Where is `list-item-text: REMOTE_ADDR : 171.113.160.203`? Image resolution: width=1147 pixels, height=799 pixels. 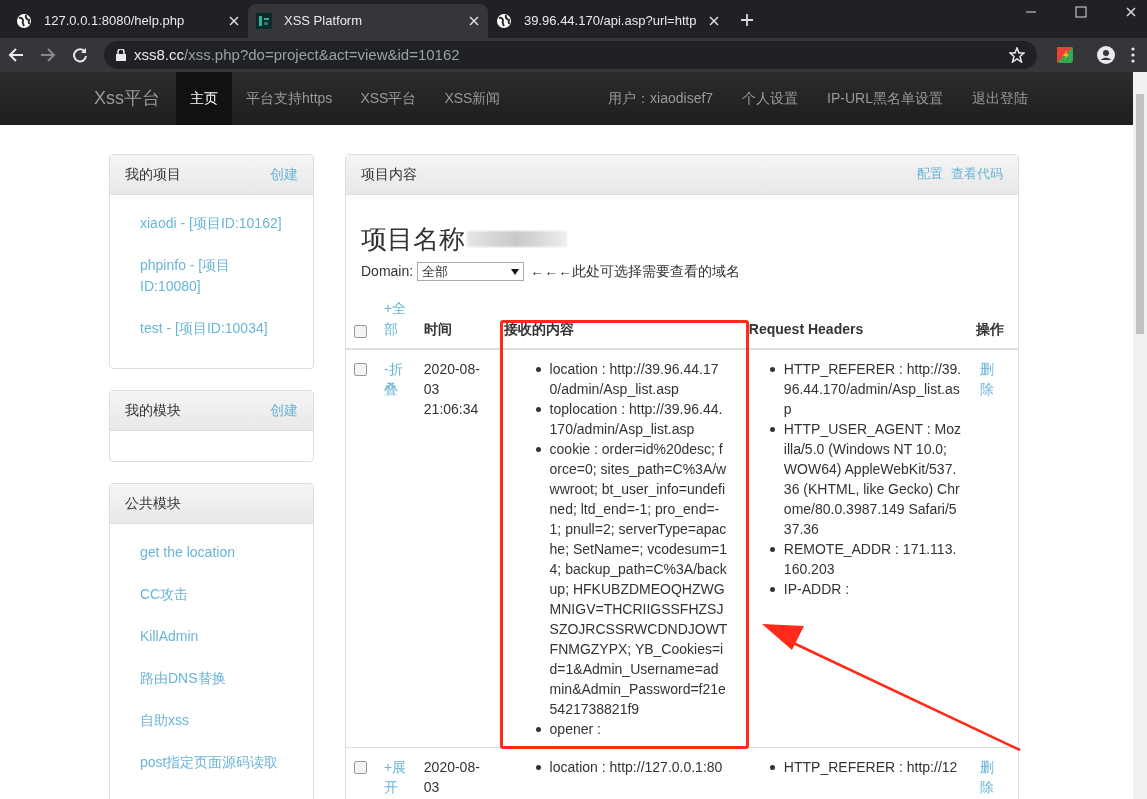 list-item-text: REMOTE_ADDR : 171.113.160.203 is located at coordinates (870, 559).